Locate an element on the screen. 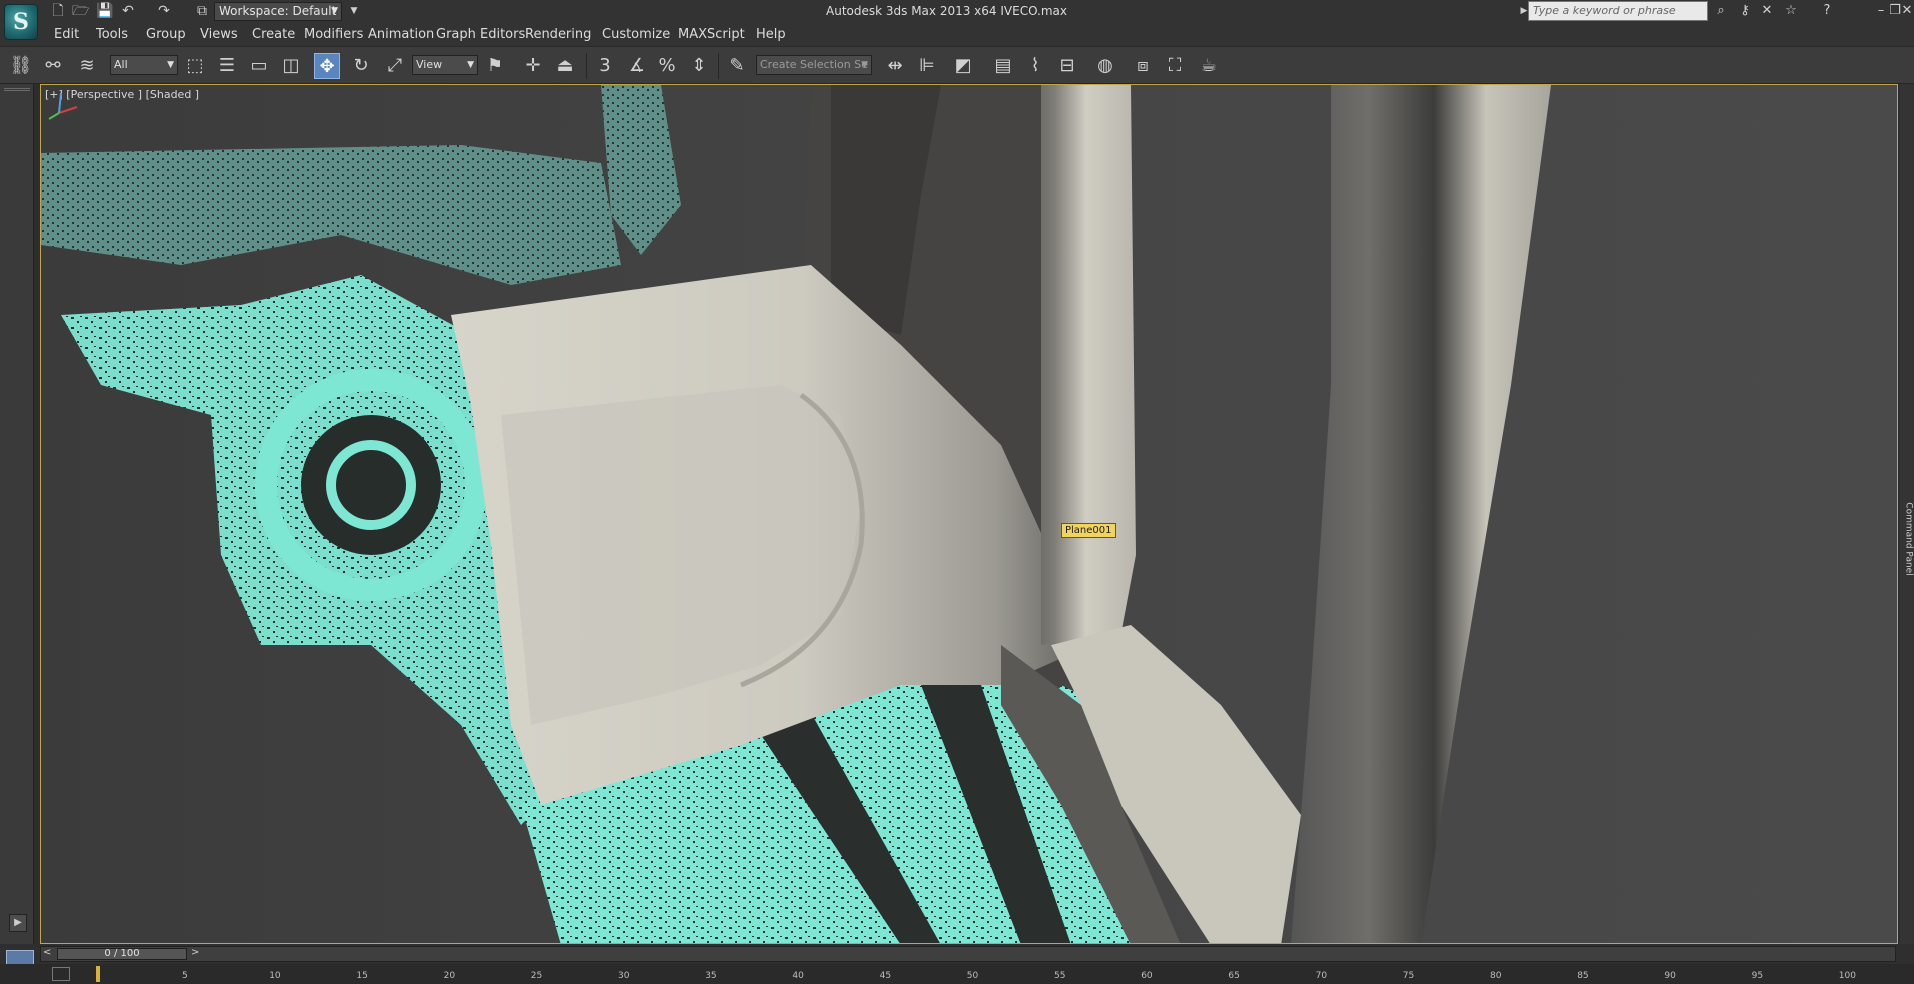 This screenshot has width=1914, height=984. ruler-tick-label: 85 is located at coordinates (1583, 976).